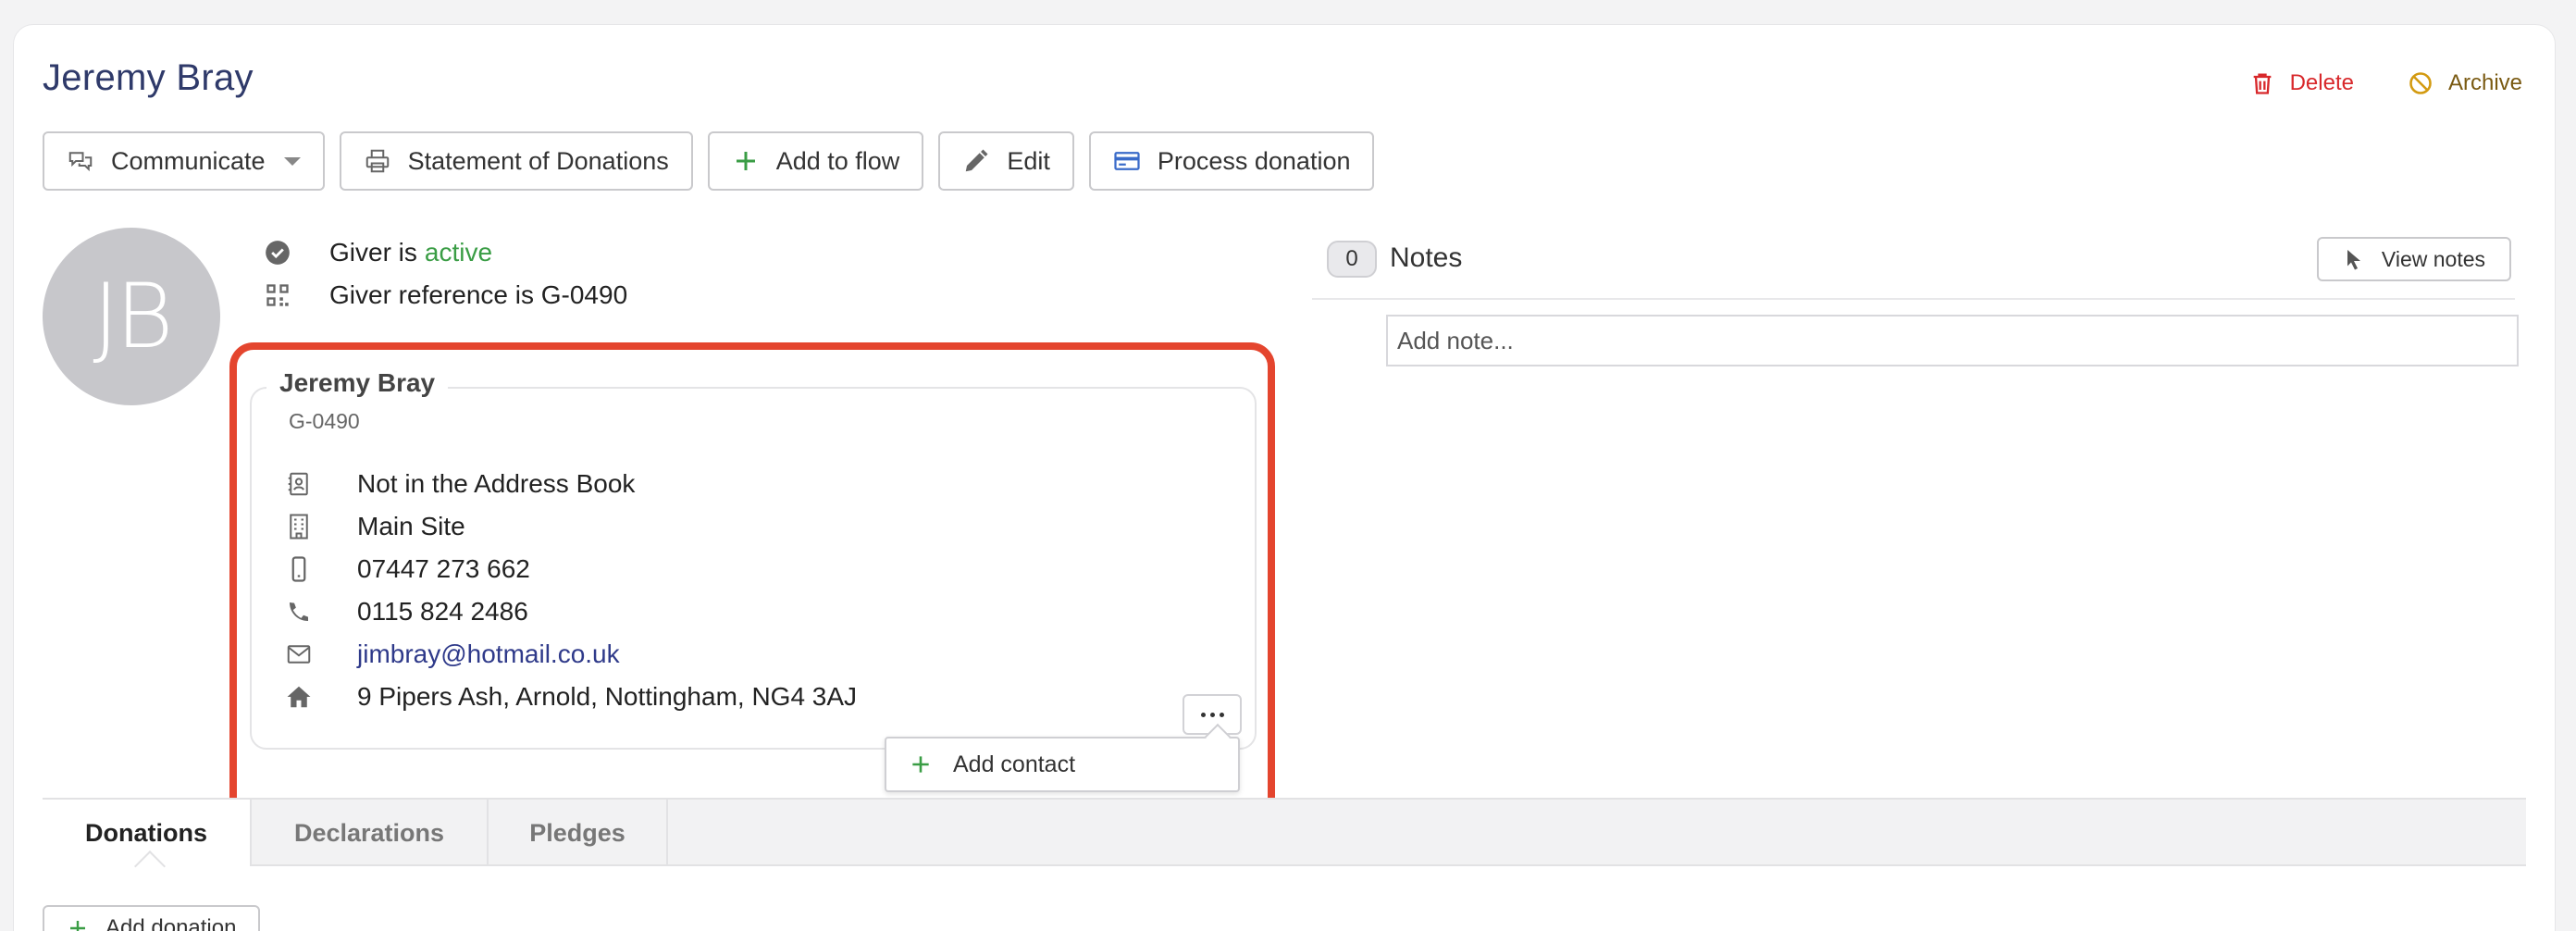 The height and width of the screenshot is (931, 2576). I want to click on process-donation-button: Process donation, so click(1231, 161).